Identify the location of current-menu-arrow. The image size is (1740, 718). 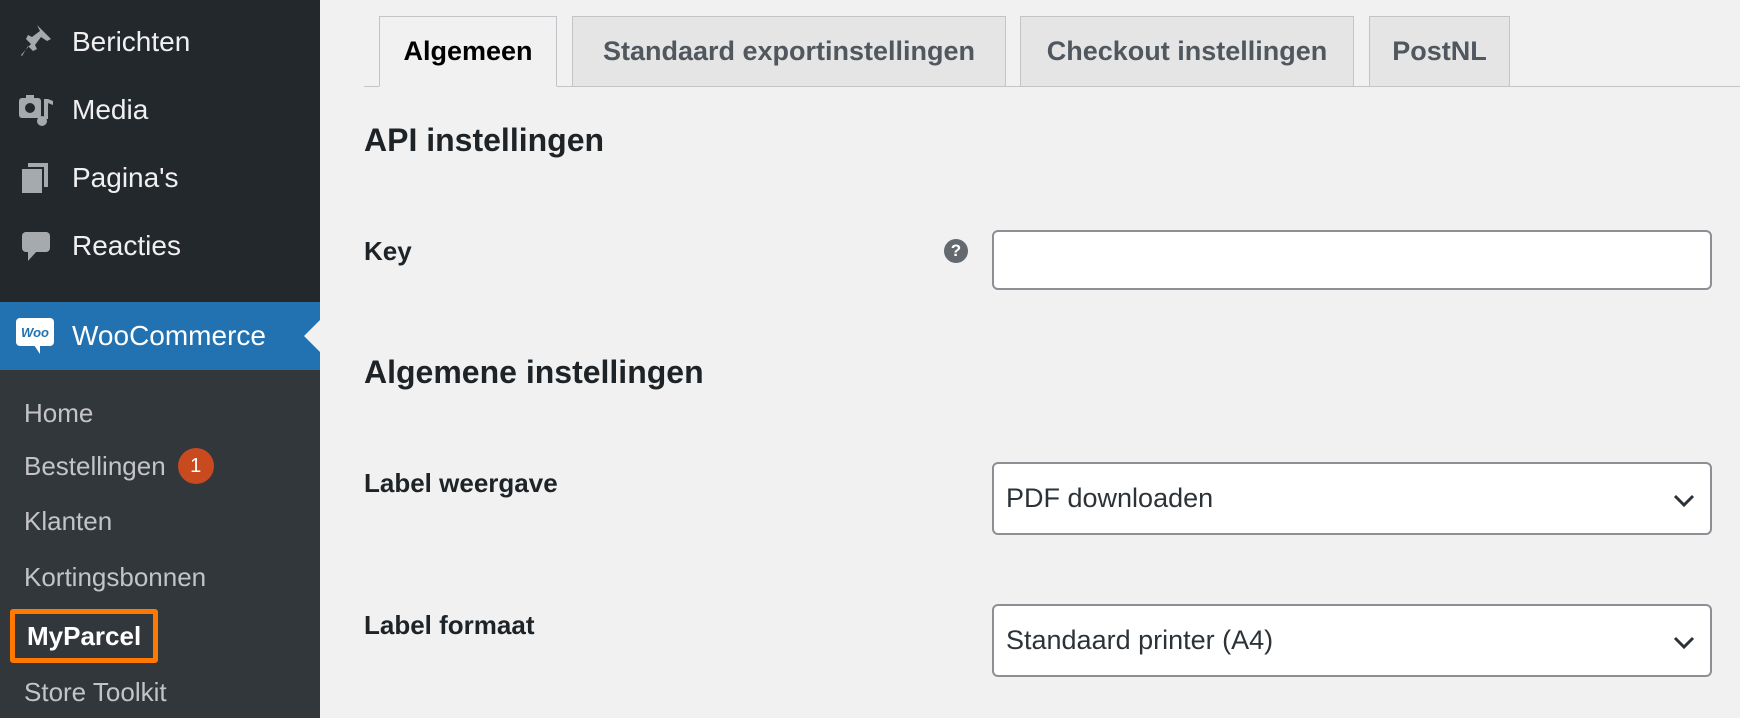
(312, 336).